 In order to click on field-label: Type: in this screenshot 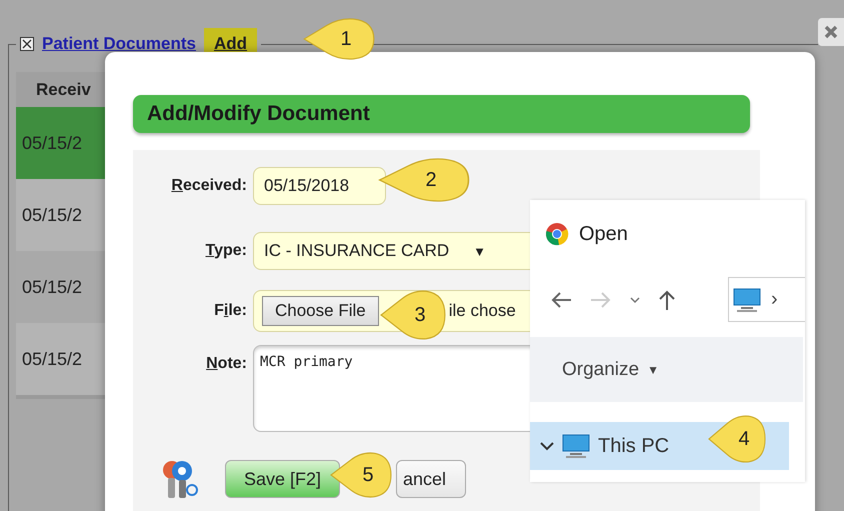, I will do `click(226, 251)`.